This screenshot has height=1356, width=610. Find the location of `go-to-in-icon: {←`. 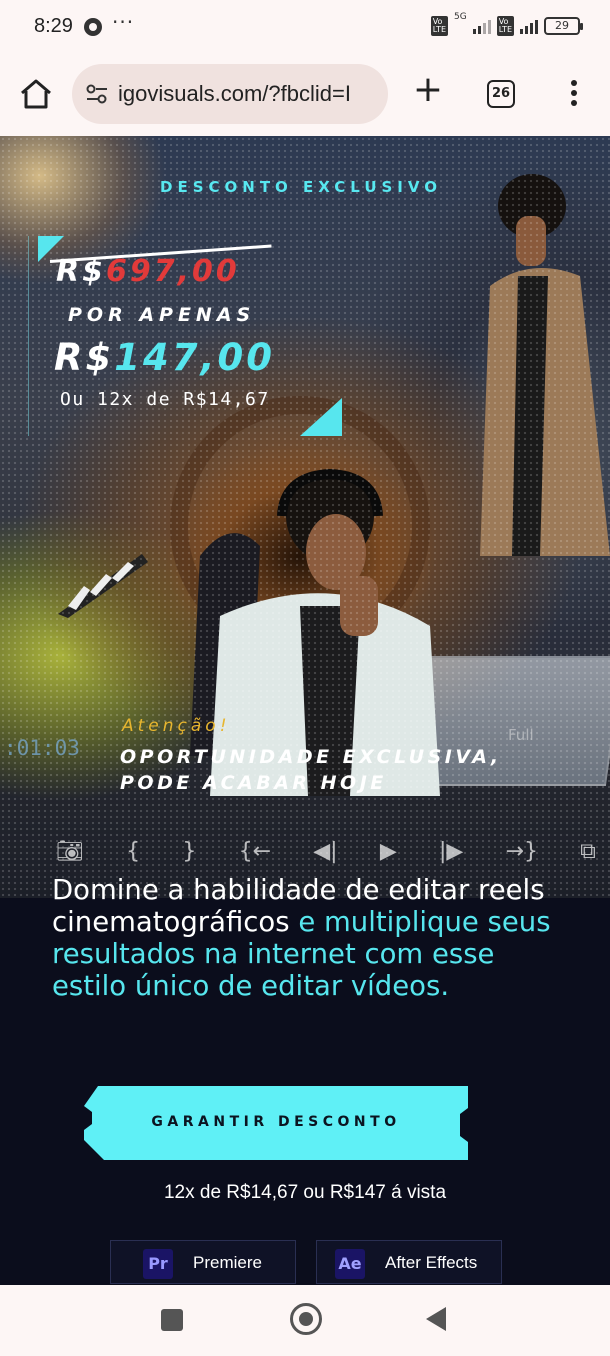

go-to-in-icon: {← is located at coordinates (255, 851).